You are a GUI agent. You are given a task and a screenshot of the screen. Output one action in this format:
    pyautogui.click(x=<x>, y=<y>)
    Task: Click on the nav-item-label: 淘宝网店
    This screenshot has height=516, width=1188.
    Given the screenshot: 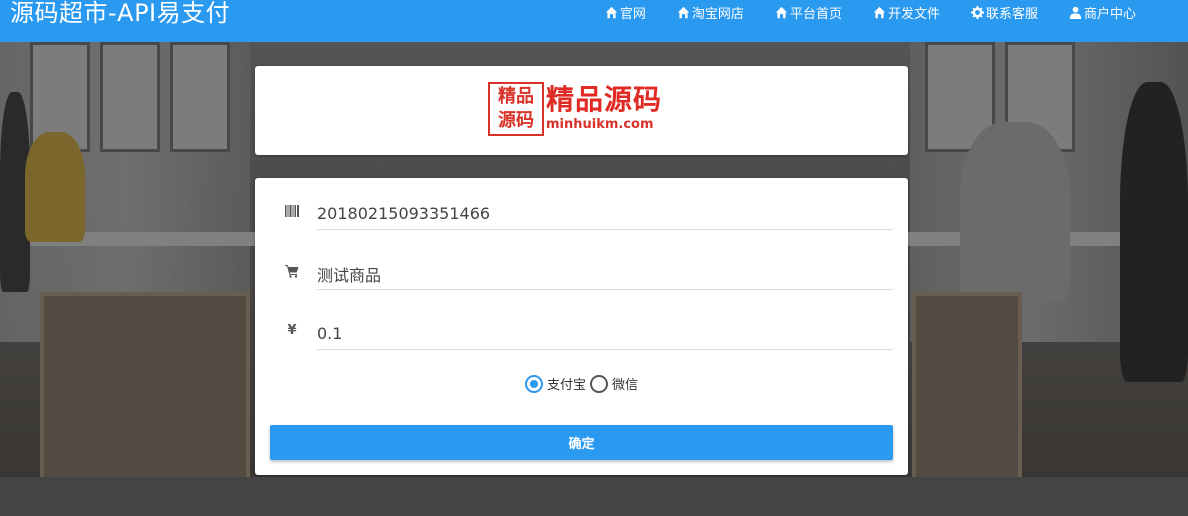 What is the action you would take?
    pyautogui.click(x=717, y=14)
    